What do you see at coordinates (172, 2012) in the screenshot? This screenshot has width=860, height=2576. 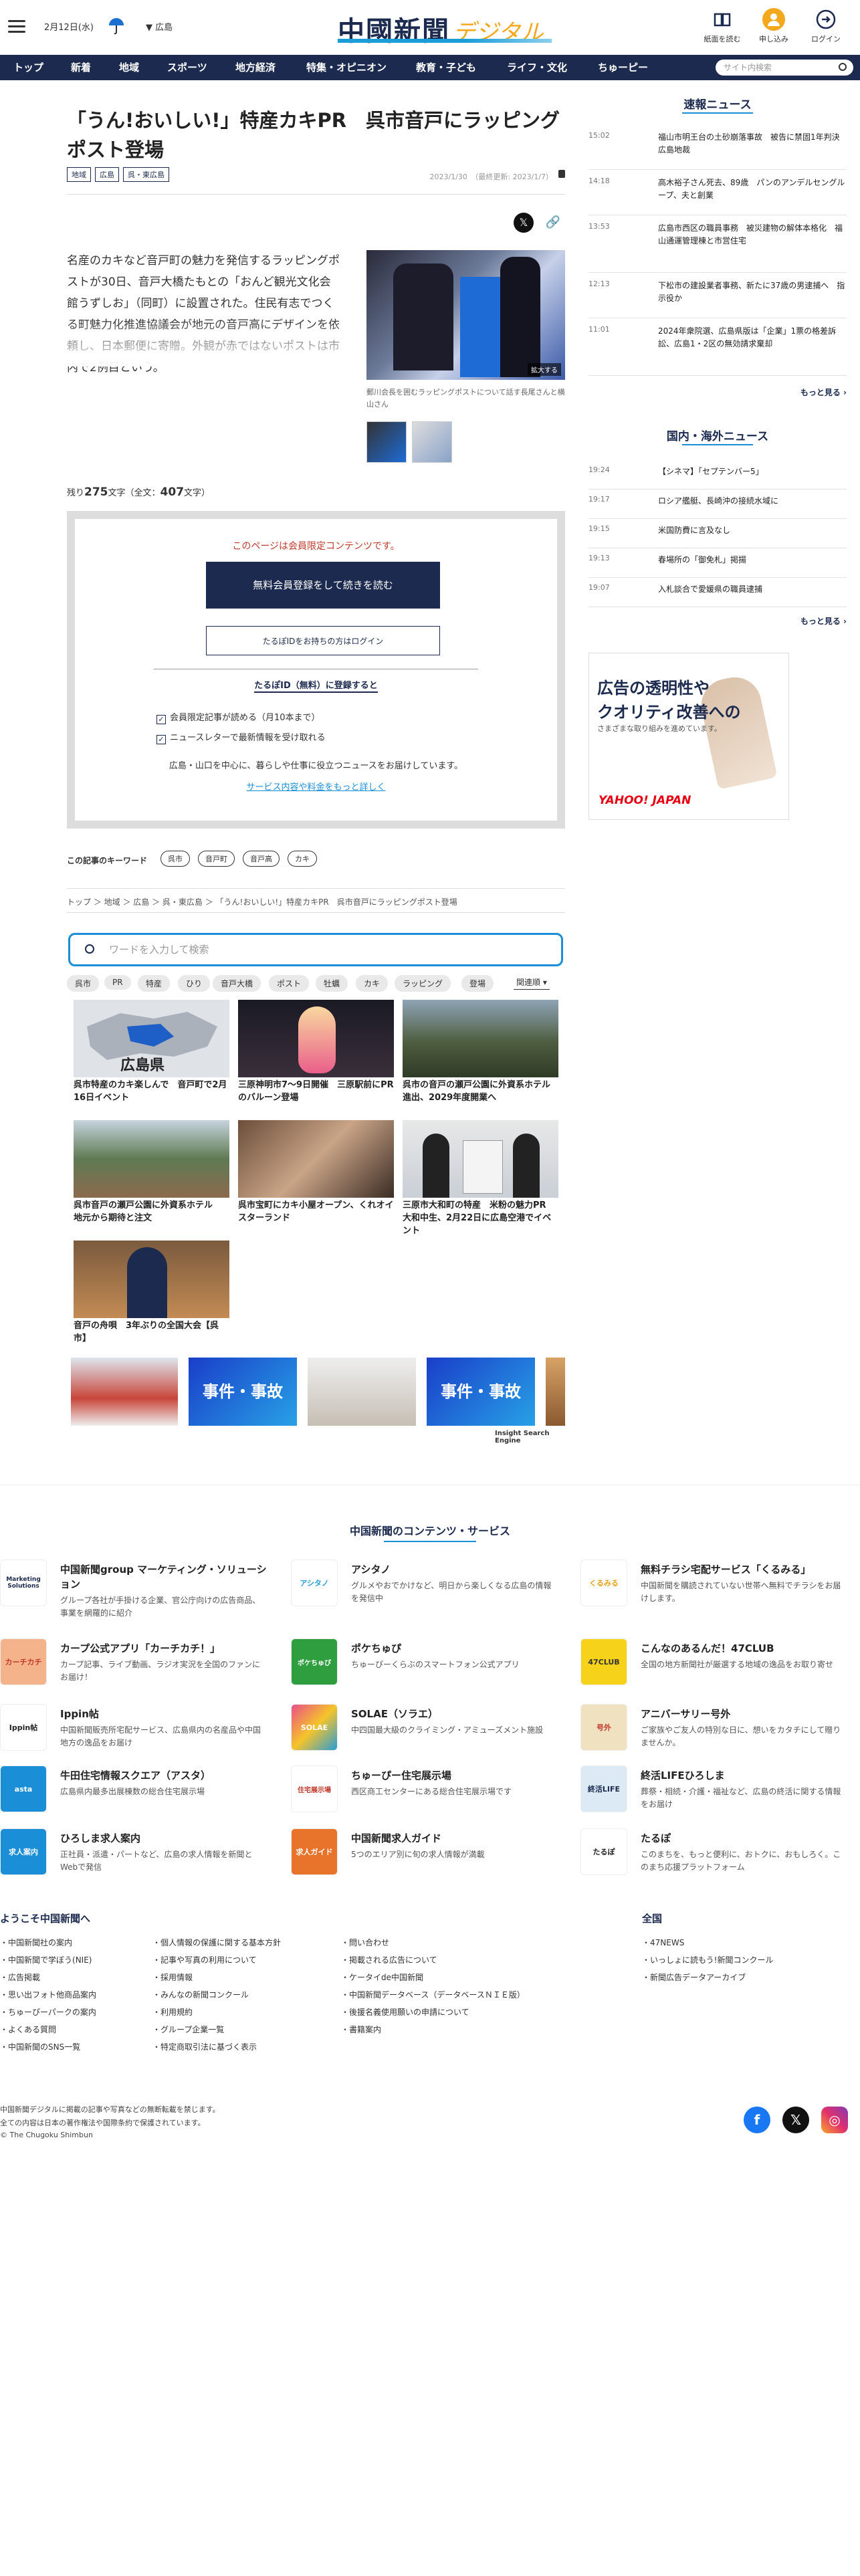 I see `footer-link: ・利用規約` at bounding box center [172, 2012].